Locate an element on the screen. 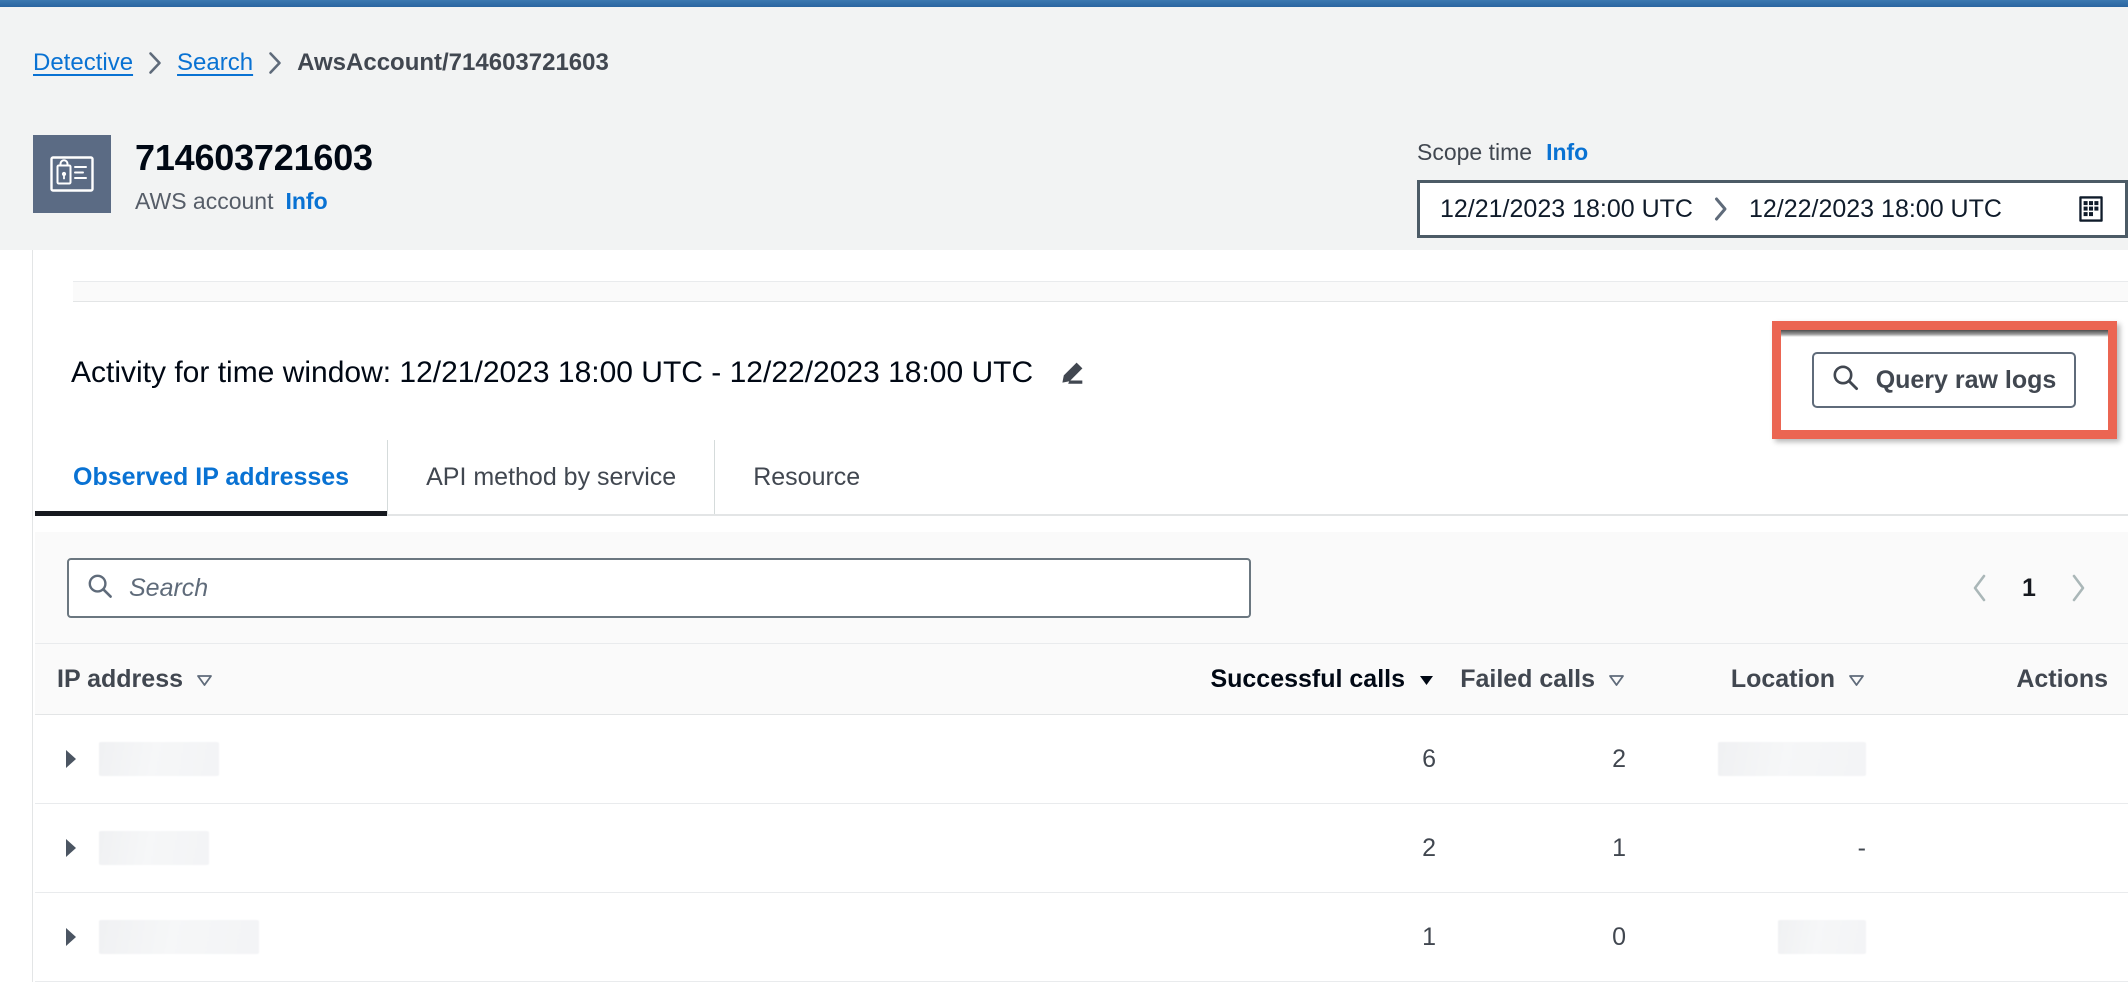 This screenshot has height=982, width=2128. breadcrumb: Detective Search AwsAccount/714603721603 is located at coordinates (321, 63).